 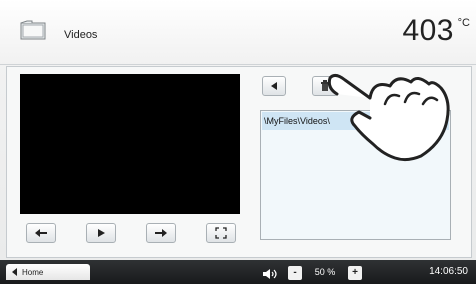 I want to click on play-icon, so click(x=101, y=233).